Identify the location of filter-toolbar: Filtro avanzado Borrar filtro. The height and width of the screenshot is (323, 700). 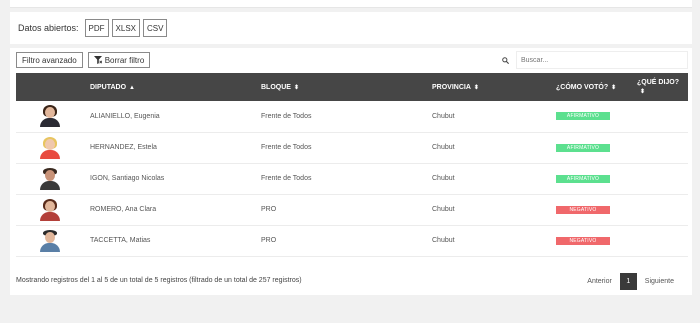
(83, 60).